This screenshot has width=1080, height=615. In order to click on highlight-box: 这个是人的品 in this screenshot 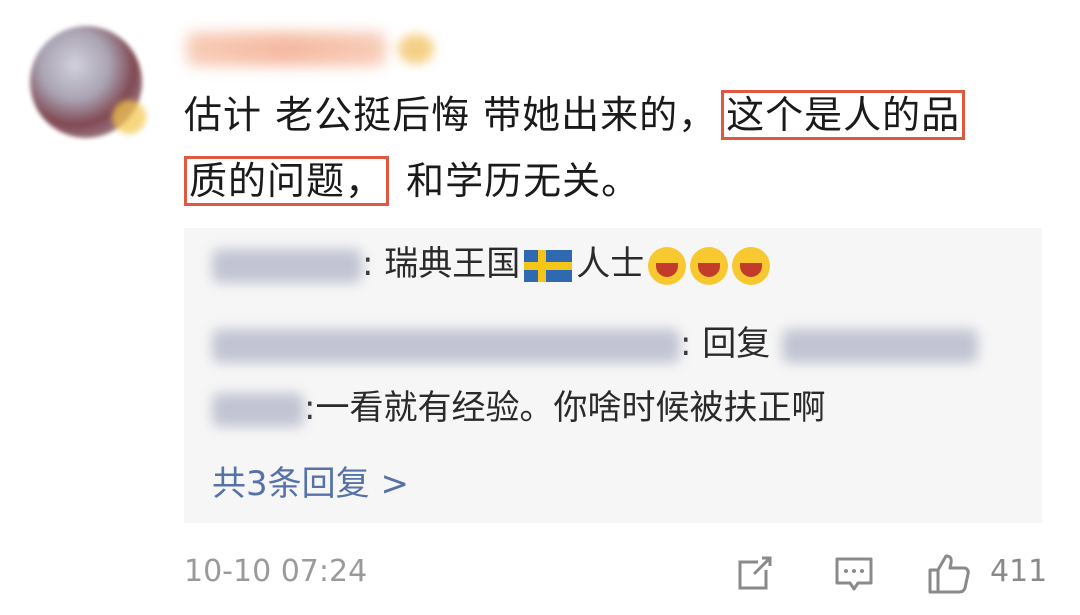, I will do `click(843, 115)`.